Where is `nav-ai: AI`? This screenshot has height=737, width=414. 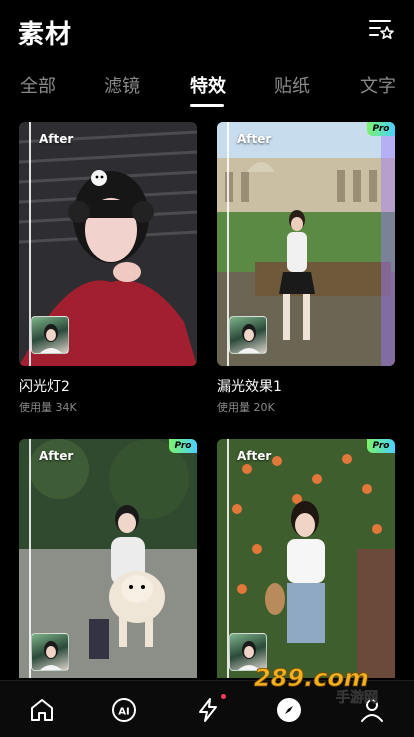 nav-ai: AI is located at coordinates (124, 710).